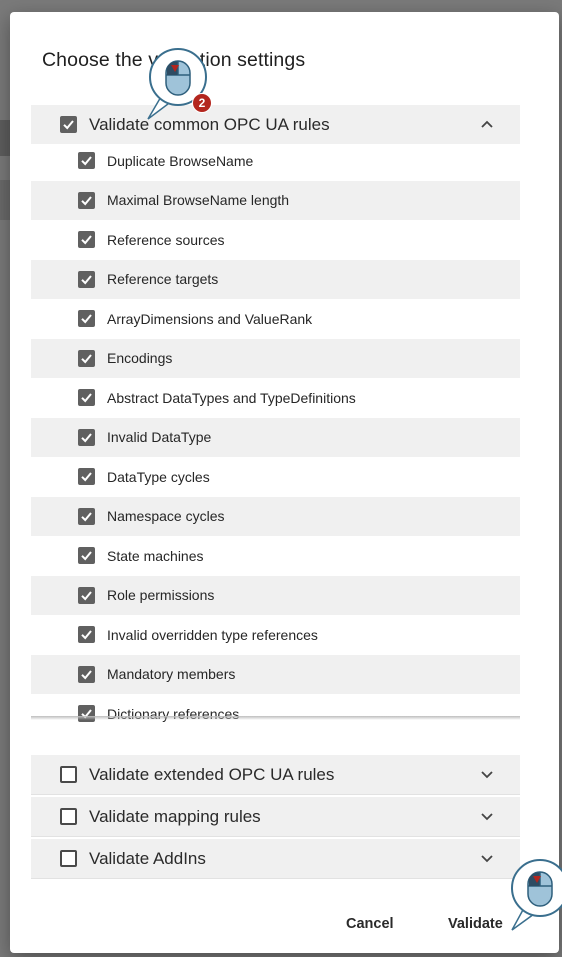  What do you see at coordinates (275, 556) in the screenshot?
I see `rule-item: State machines` at bounding box center [275, 556].